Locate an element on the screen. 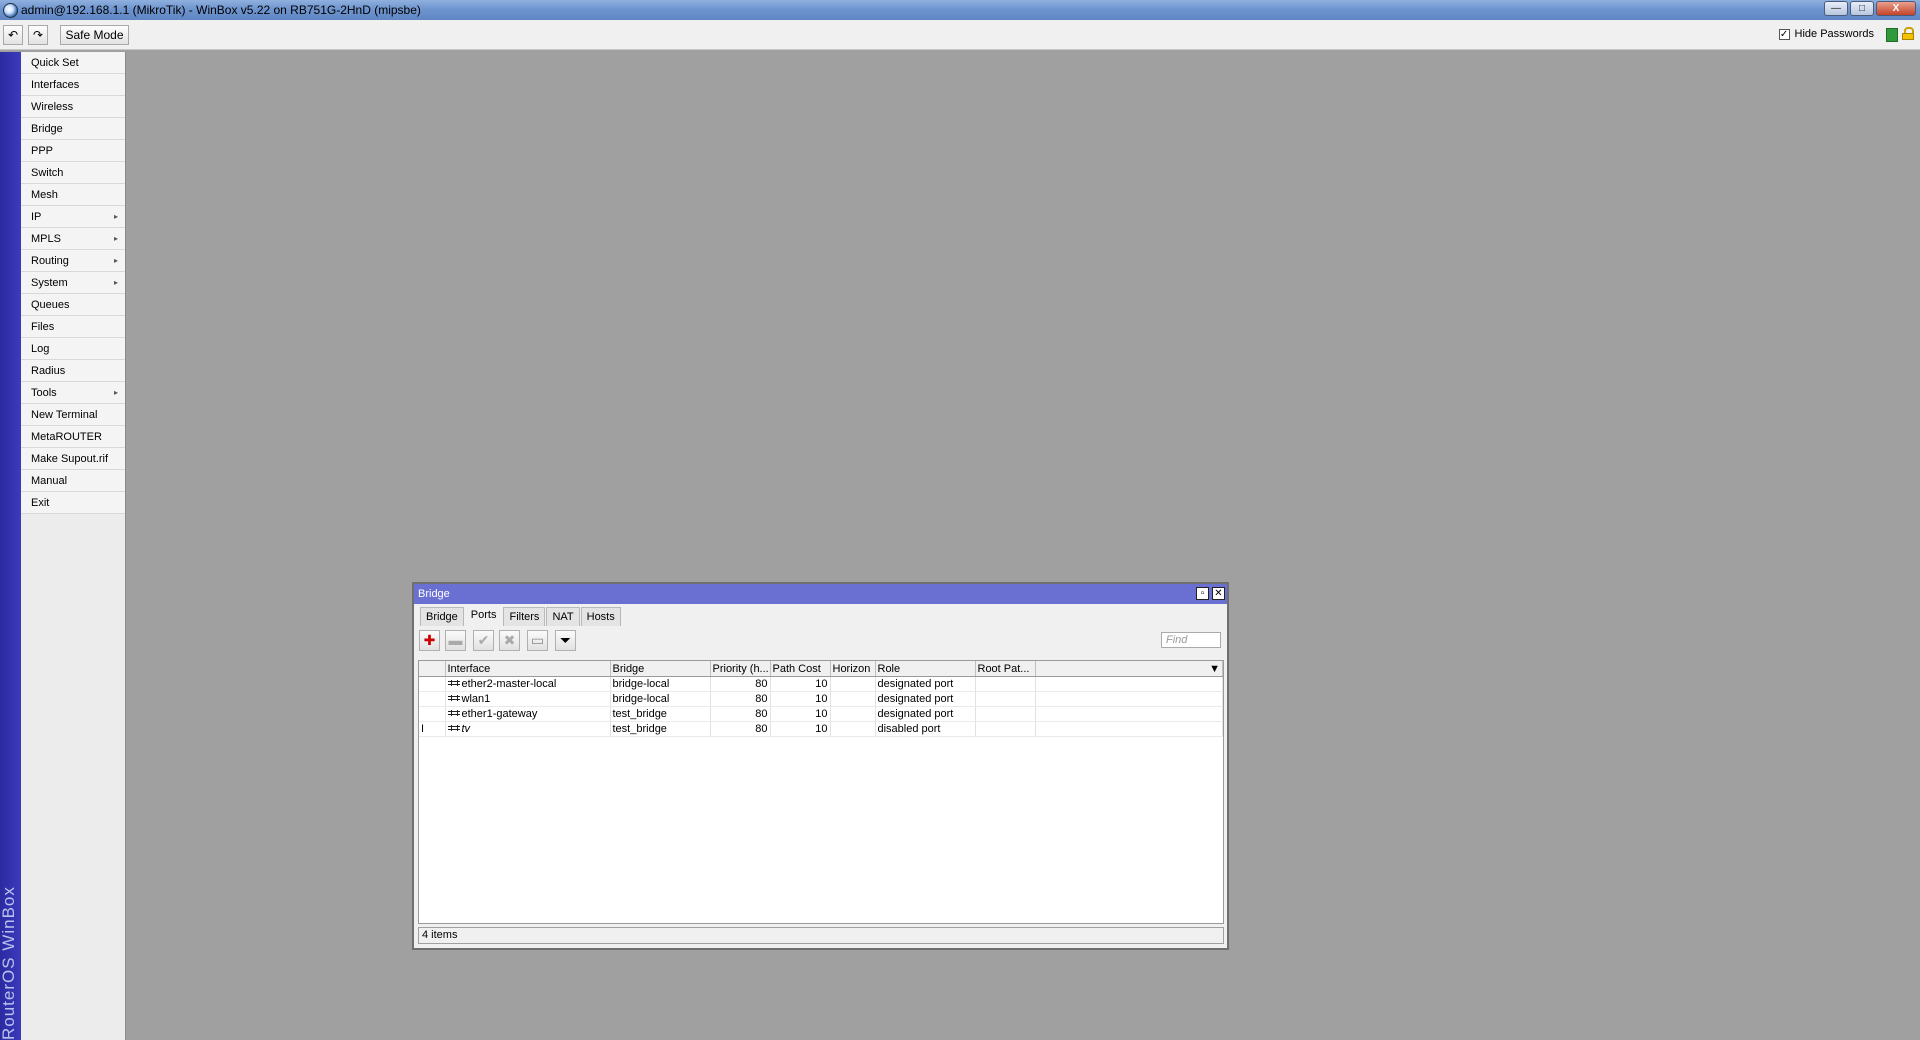  bridge-toolbar: ✚ ▬ ✔ ✖ ▭ ⏷ Find is located at coordinates (820, 640).